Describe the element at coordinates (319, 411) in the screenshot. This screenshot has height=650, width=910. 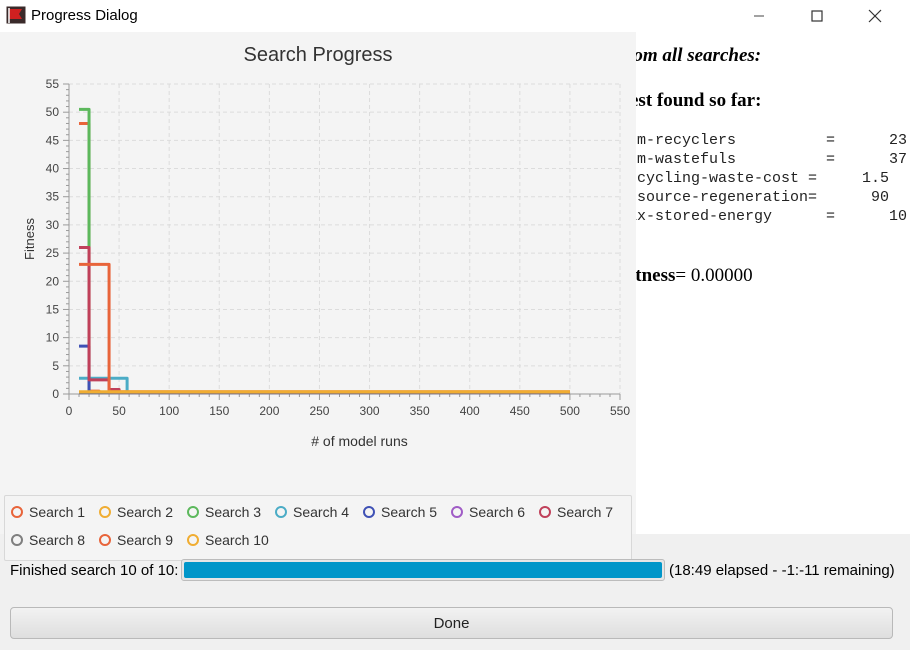
I see `x-tick-label: 250` at that location.